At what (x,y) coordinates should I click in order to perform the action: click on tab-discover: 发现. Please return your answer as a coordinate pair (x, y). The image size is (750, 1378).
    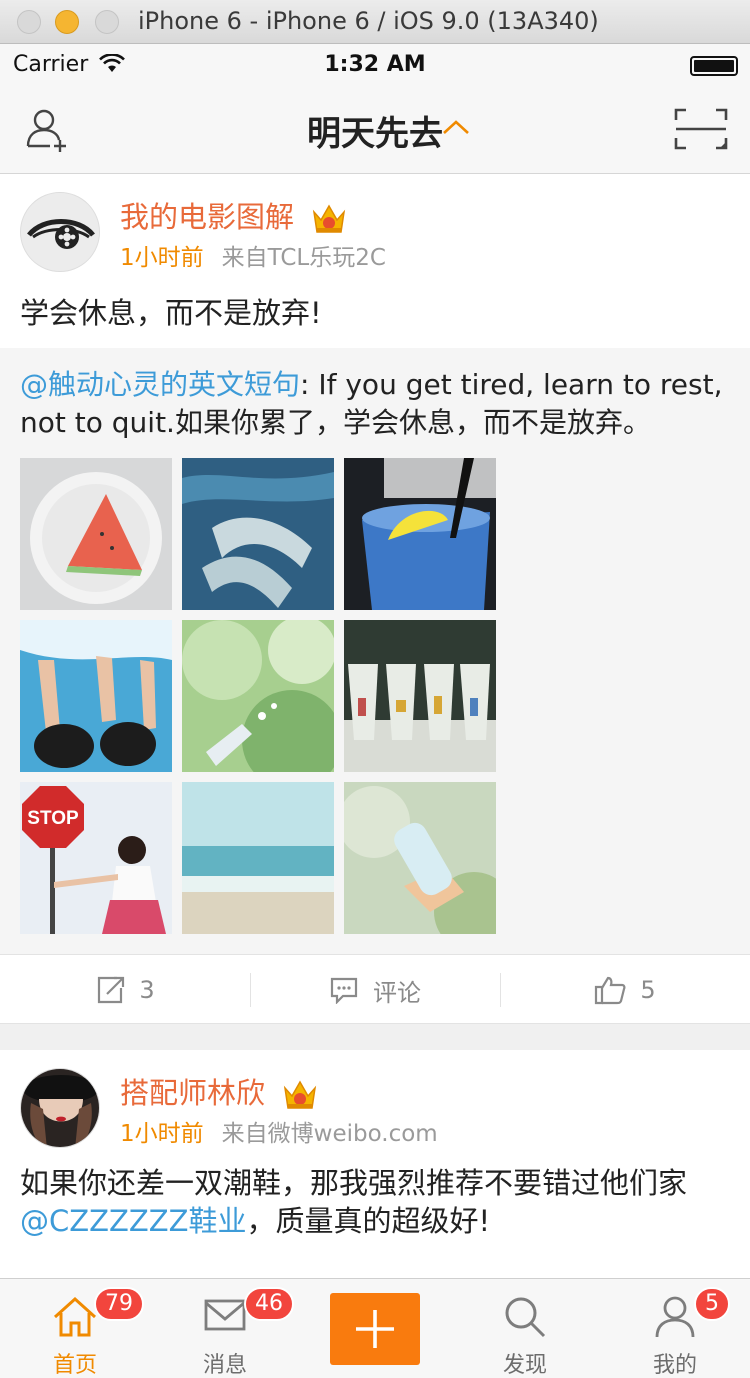
    Looking at the image, I should click on (525, 1328).